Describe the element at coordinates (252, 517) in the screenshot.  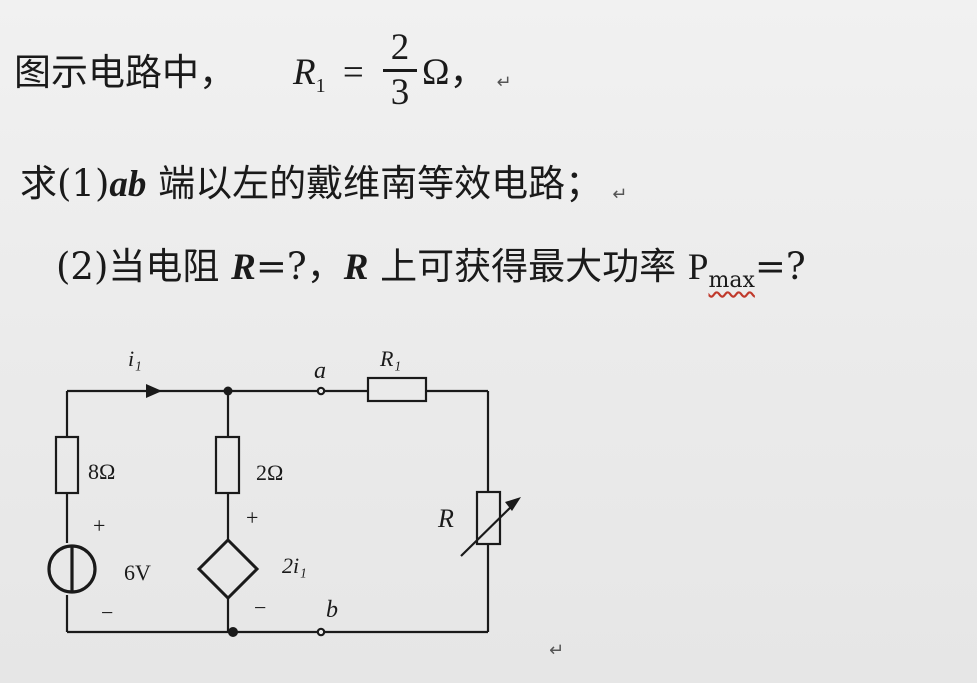
I see `plus-mid-label: +` at that location.